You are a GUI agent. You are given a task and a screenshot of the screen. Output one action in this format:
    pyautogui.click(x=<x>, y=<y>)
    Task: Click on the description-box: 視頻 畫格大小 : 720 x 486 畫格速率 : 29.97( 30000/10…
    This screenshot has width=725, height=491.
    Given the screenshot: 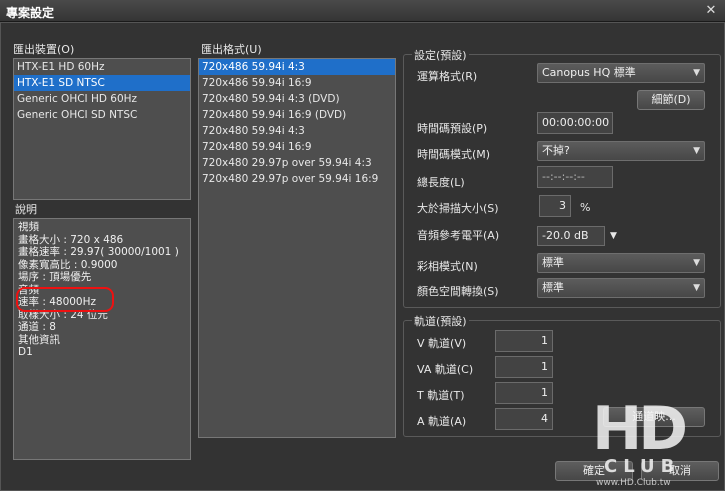 What is the action you would take?
    pyautogui.click(x=102, y=339)
    